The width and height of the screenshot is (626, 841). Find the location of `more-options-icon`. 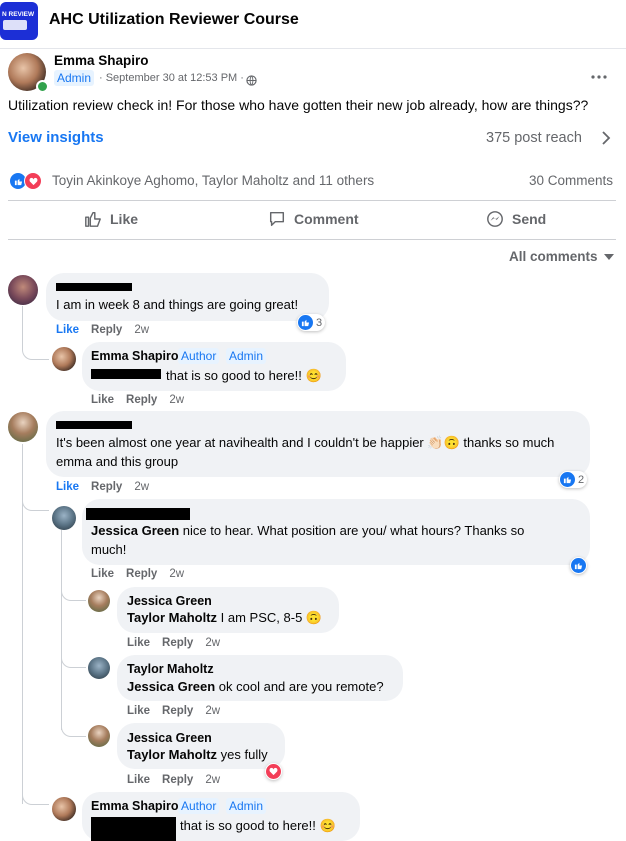

more-options-icon is located at coordinates (599, 75).